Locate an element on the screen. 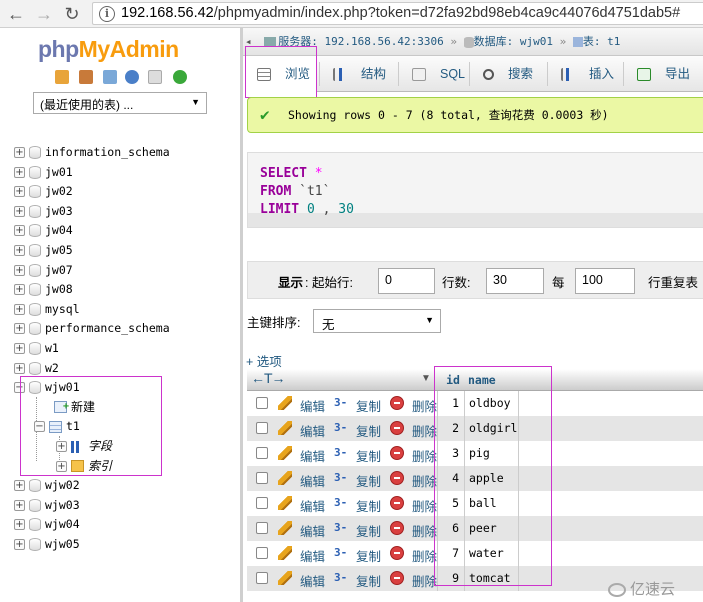 This screenshot has height=602, width=703. db-name: jw05 is located at coordinates (59, 250).